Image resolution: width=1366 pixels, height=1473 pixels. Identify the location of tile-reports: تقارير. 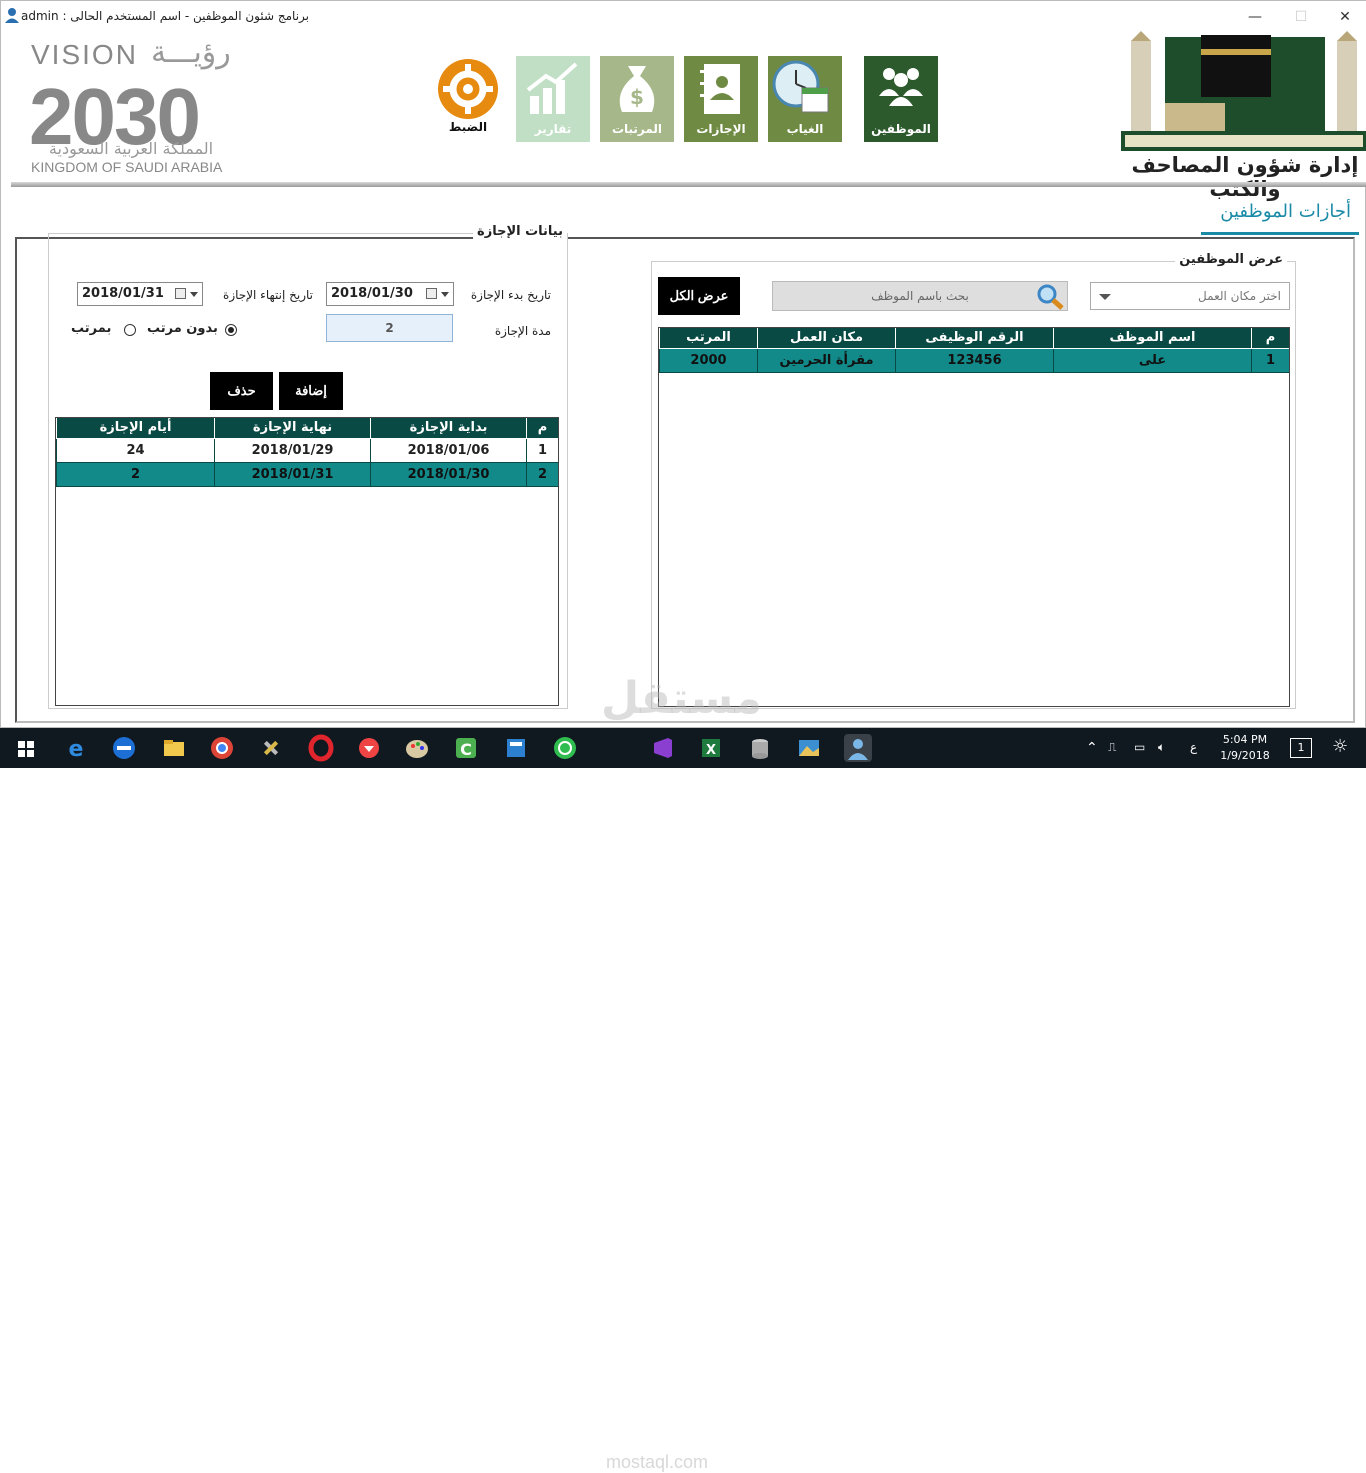
(553, 99).